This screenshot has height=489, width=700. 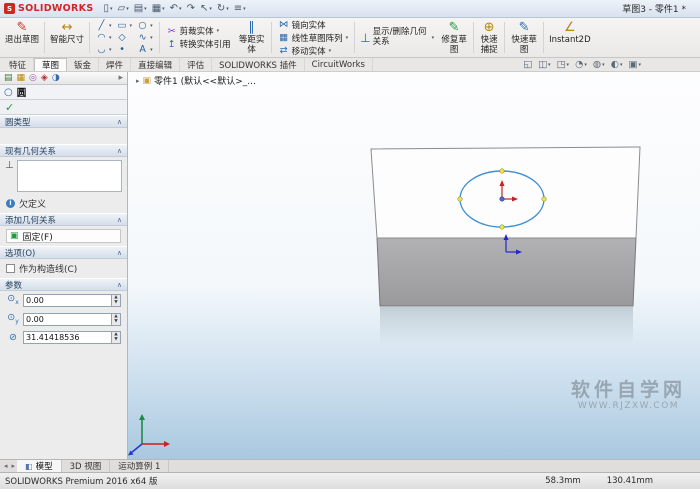 What do you see at coordinates (599, 64) in the screenshot?
I see `hide-show-items-button: ◍ ▾` at bounding box center [599, 64].